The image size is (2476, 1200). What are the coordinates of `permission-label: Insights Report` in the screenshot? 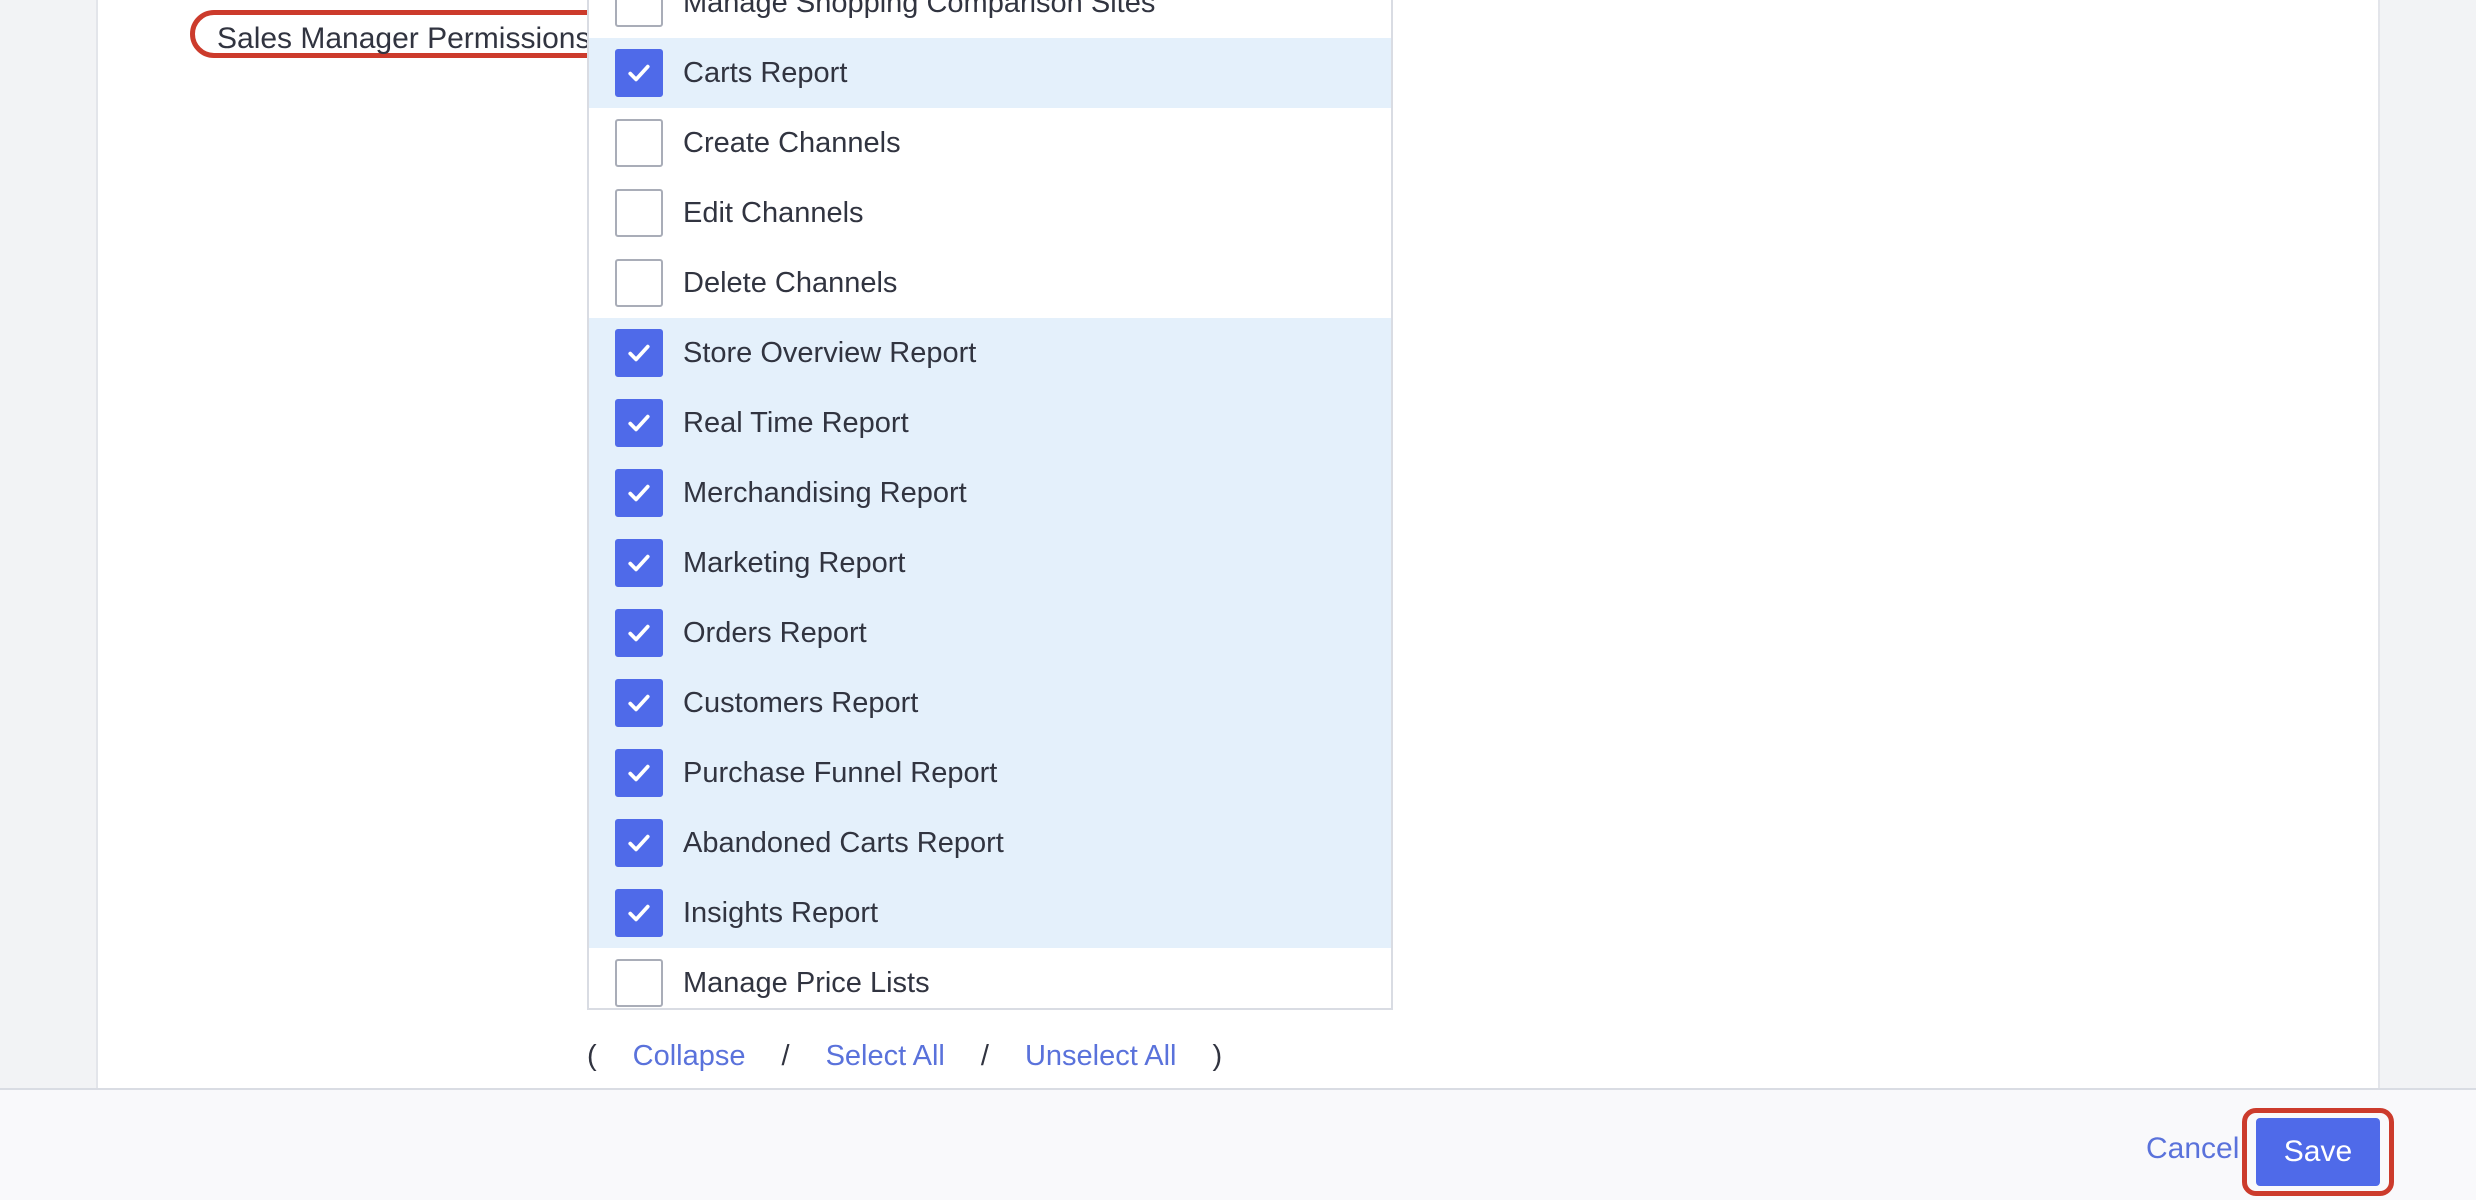 It's located at (781, 912).